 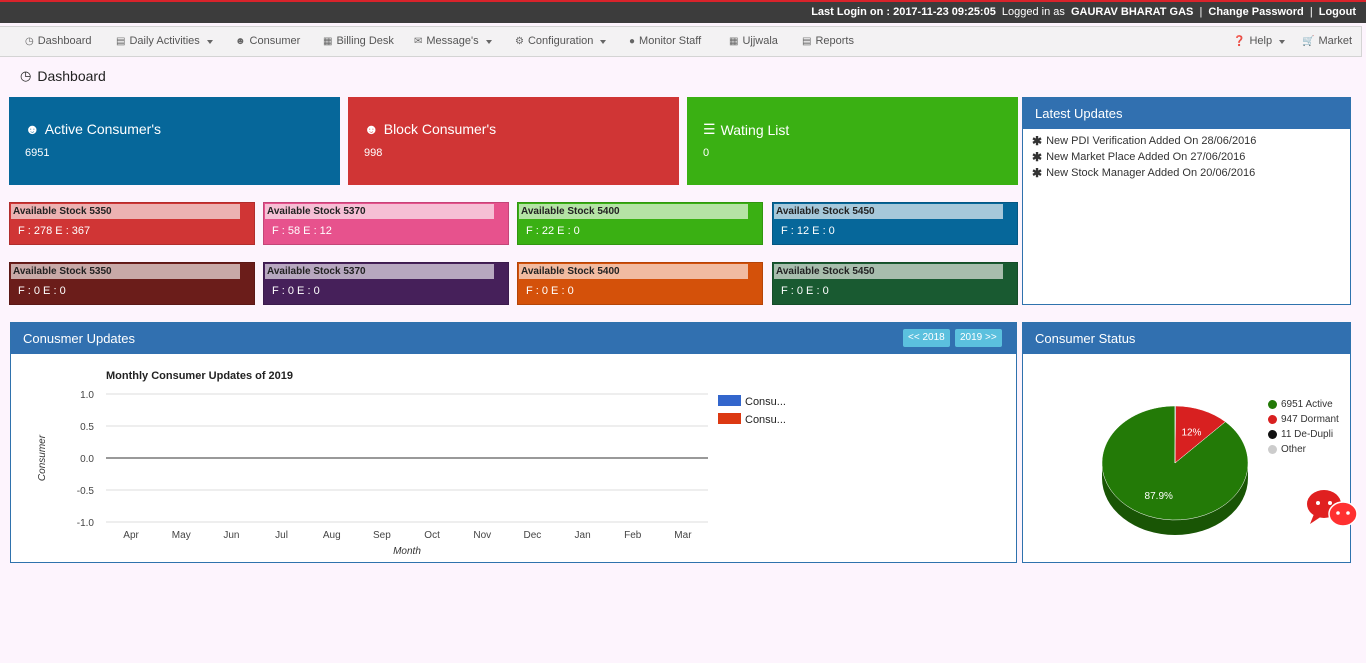 I want to click on block-consumers-card: ☻ Block Consumer's 998, so click(x=513, y=141).